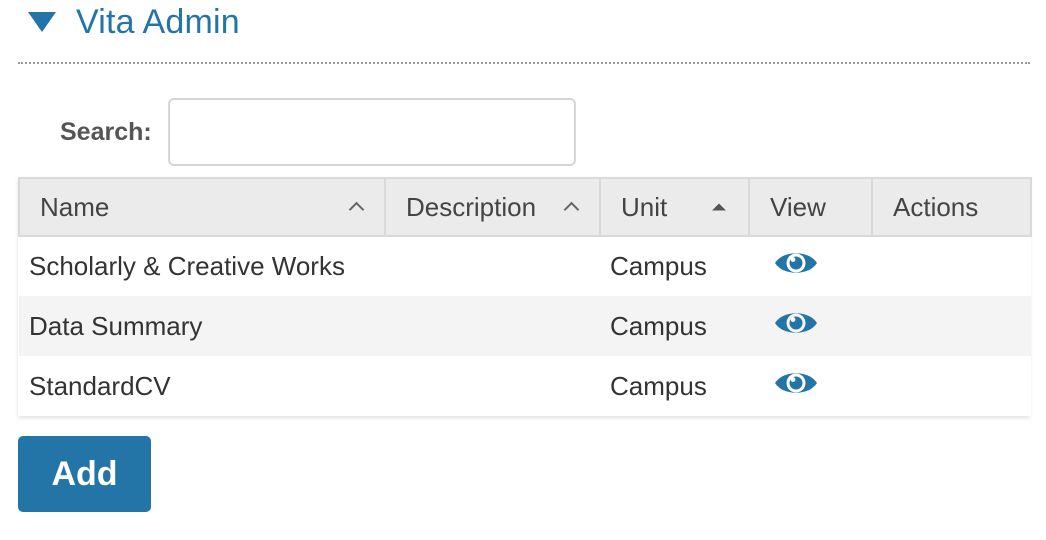  I want to click on table-row: Data Summary Campus, so click(525, 326).